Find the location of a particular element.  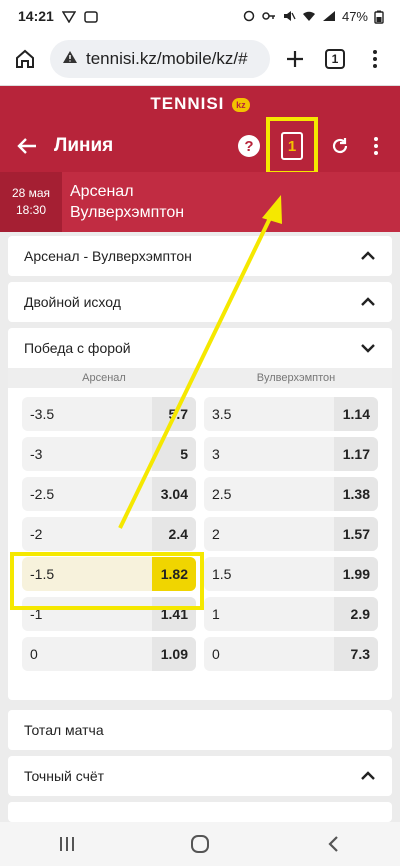

refresh-icon is located at coordinates (340, 146).